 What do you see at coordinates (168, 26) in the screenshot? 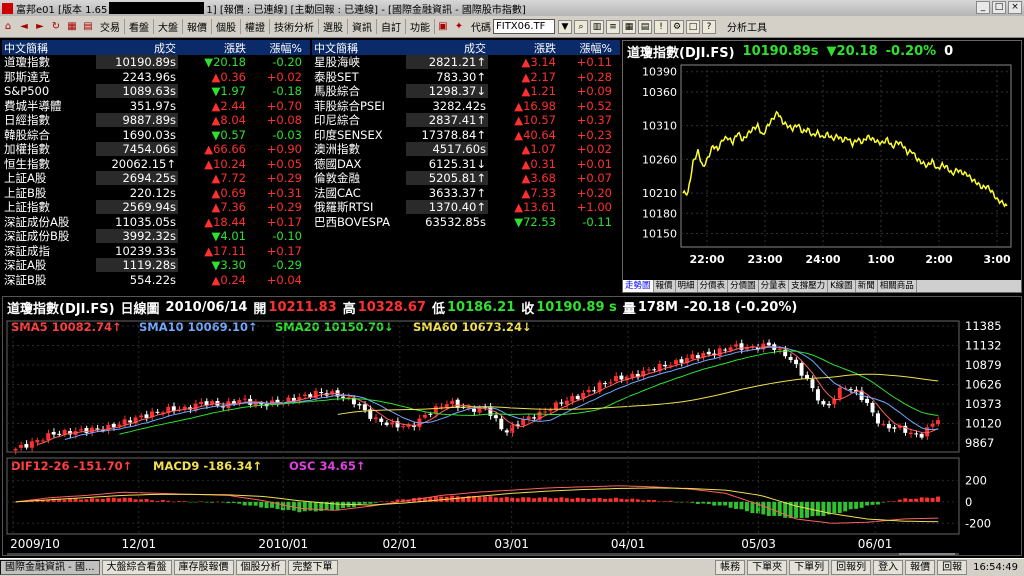
I see `menu-market: 大盤` at bounding box center [168, 26].